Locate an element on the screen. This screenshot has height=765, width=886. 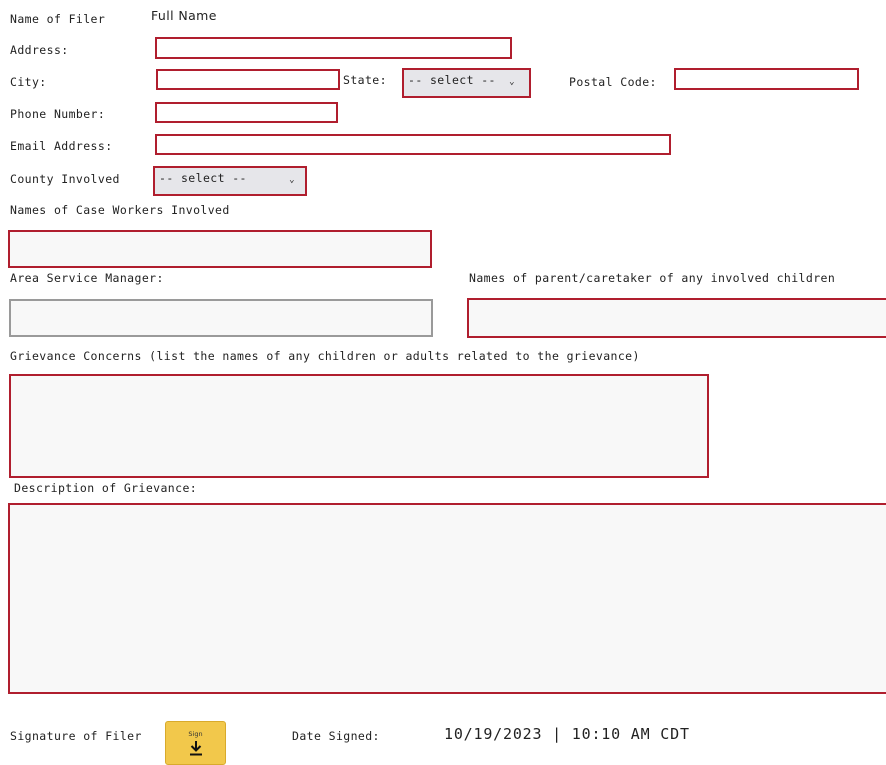
state-select: -- select -- ⌄ is located at coordinates (466, 83).